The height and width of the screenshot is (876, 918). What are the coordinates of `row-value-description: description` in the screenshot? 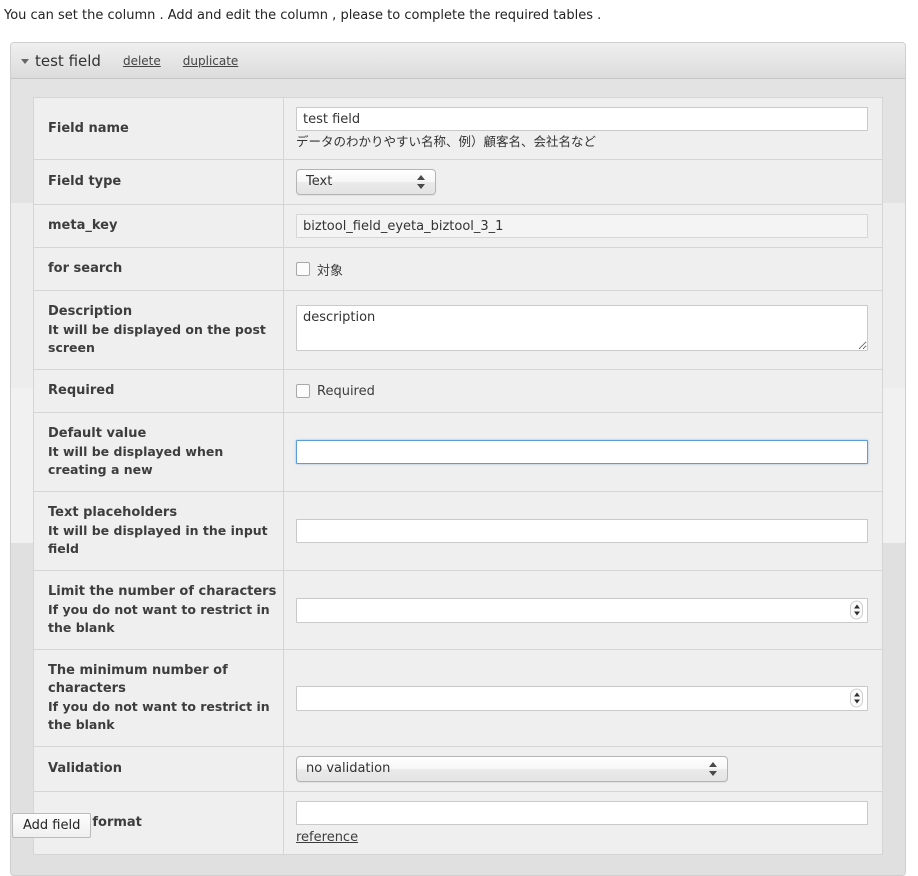 It's located at (583, 330).